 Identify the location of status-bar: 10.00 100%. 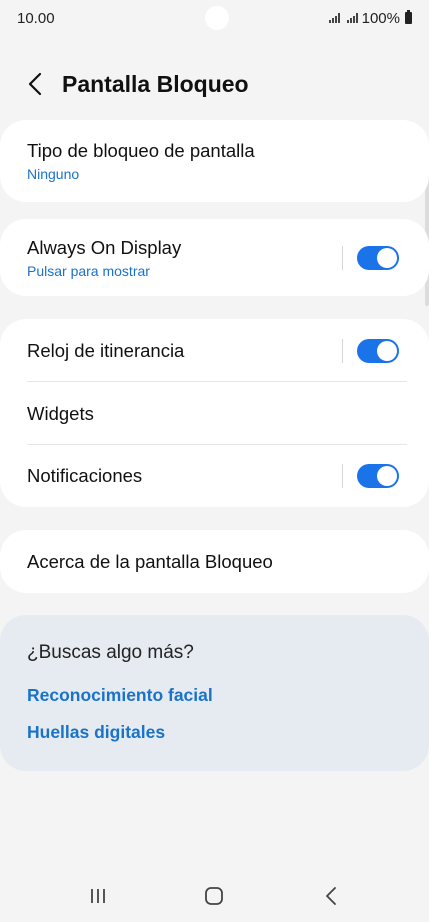
(214, 18).